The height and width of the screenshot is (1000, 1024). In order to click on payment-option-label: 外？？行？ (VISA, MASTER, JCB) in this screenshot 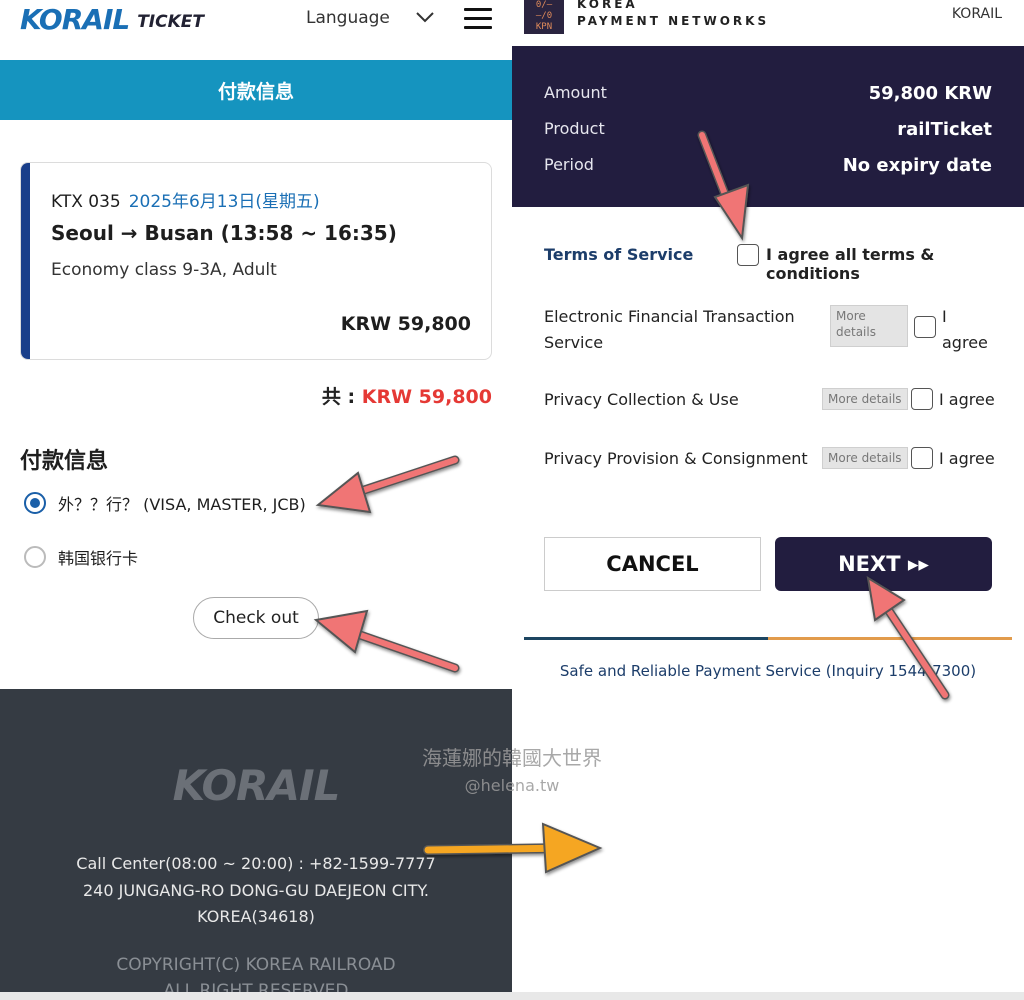, I will do `click(182, 504)`.